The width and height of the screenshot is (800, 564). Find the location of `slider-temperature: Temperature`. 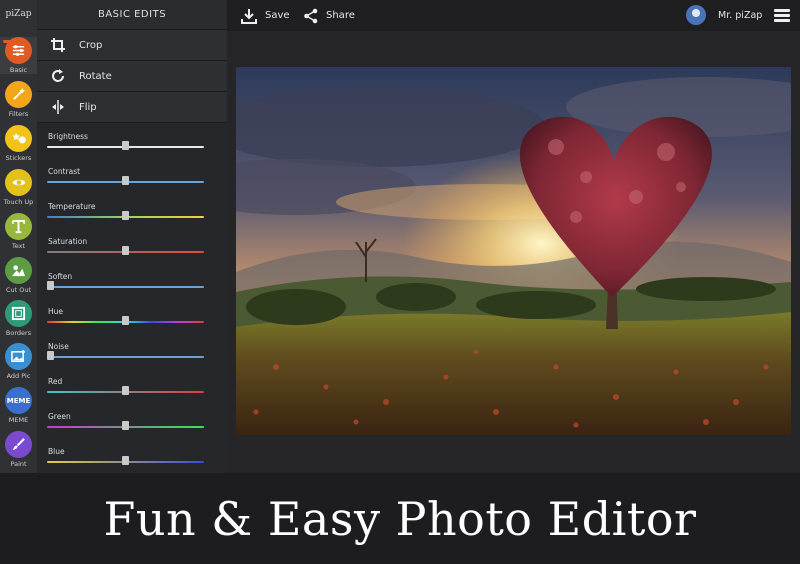

slider-temperature: Temperature is located at coordinates (125, 219).